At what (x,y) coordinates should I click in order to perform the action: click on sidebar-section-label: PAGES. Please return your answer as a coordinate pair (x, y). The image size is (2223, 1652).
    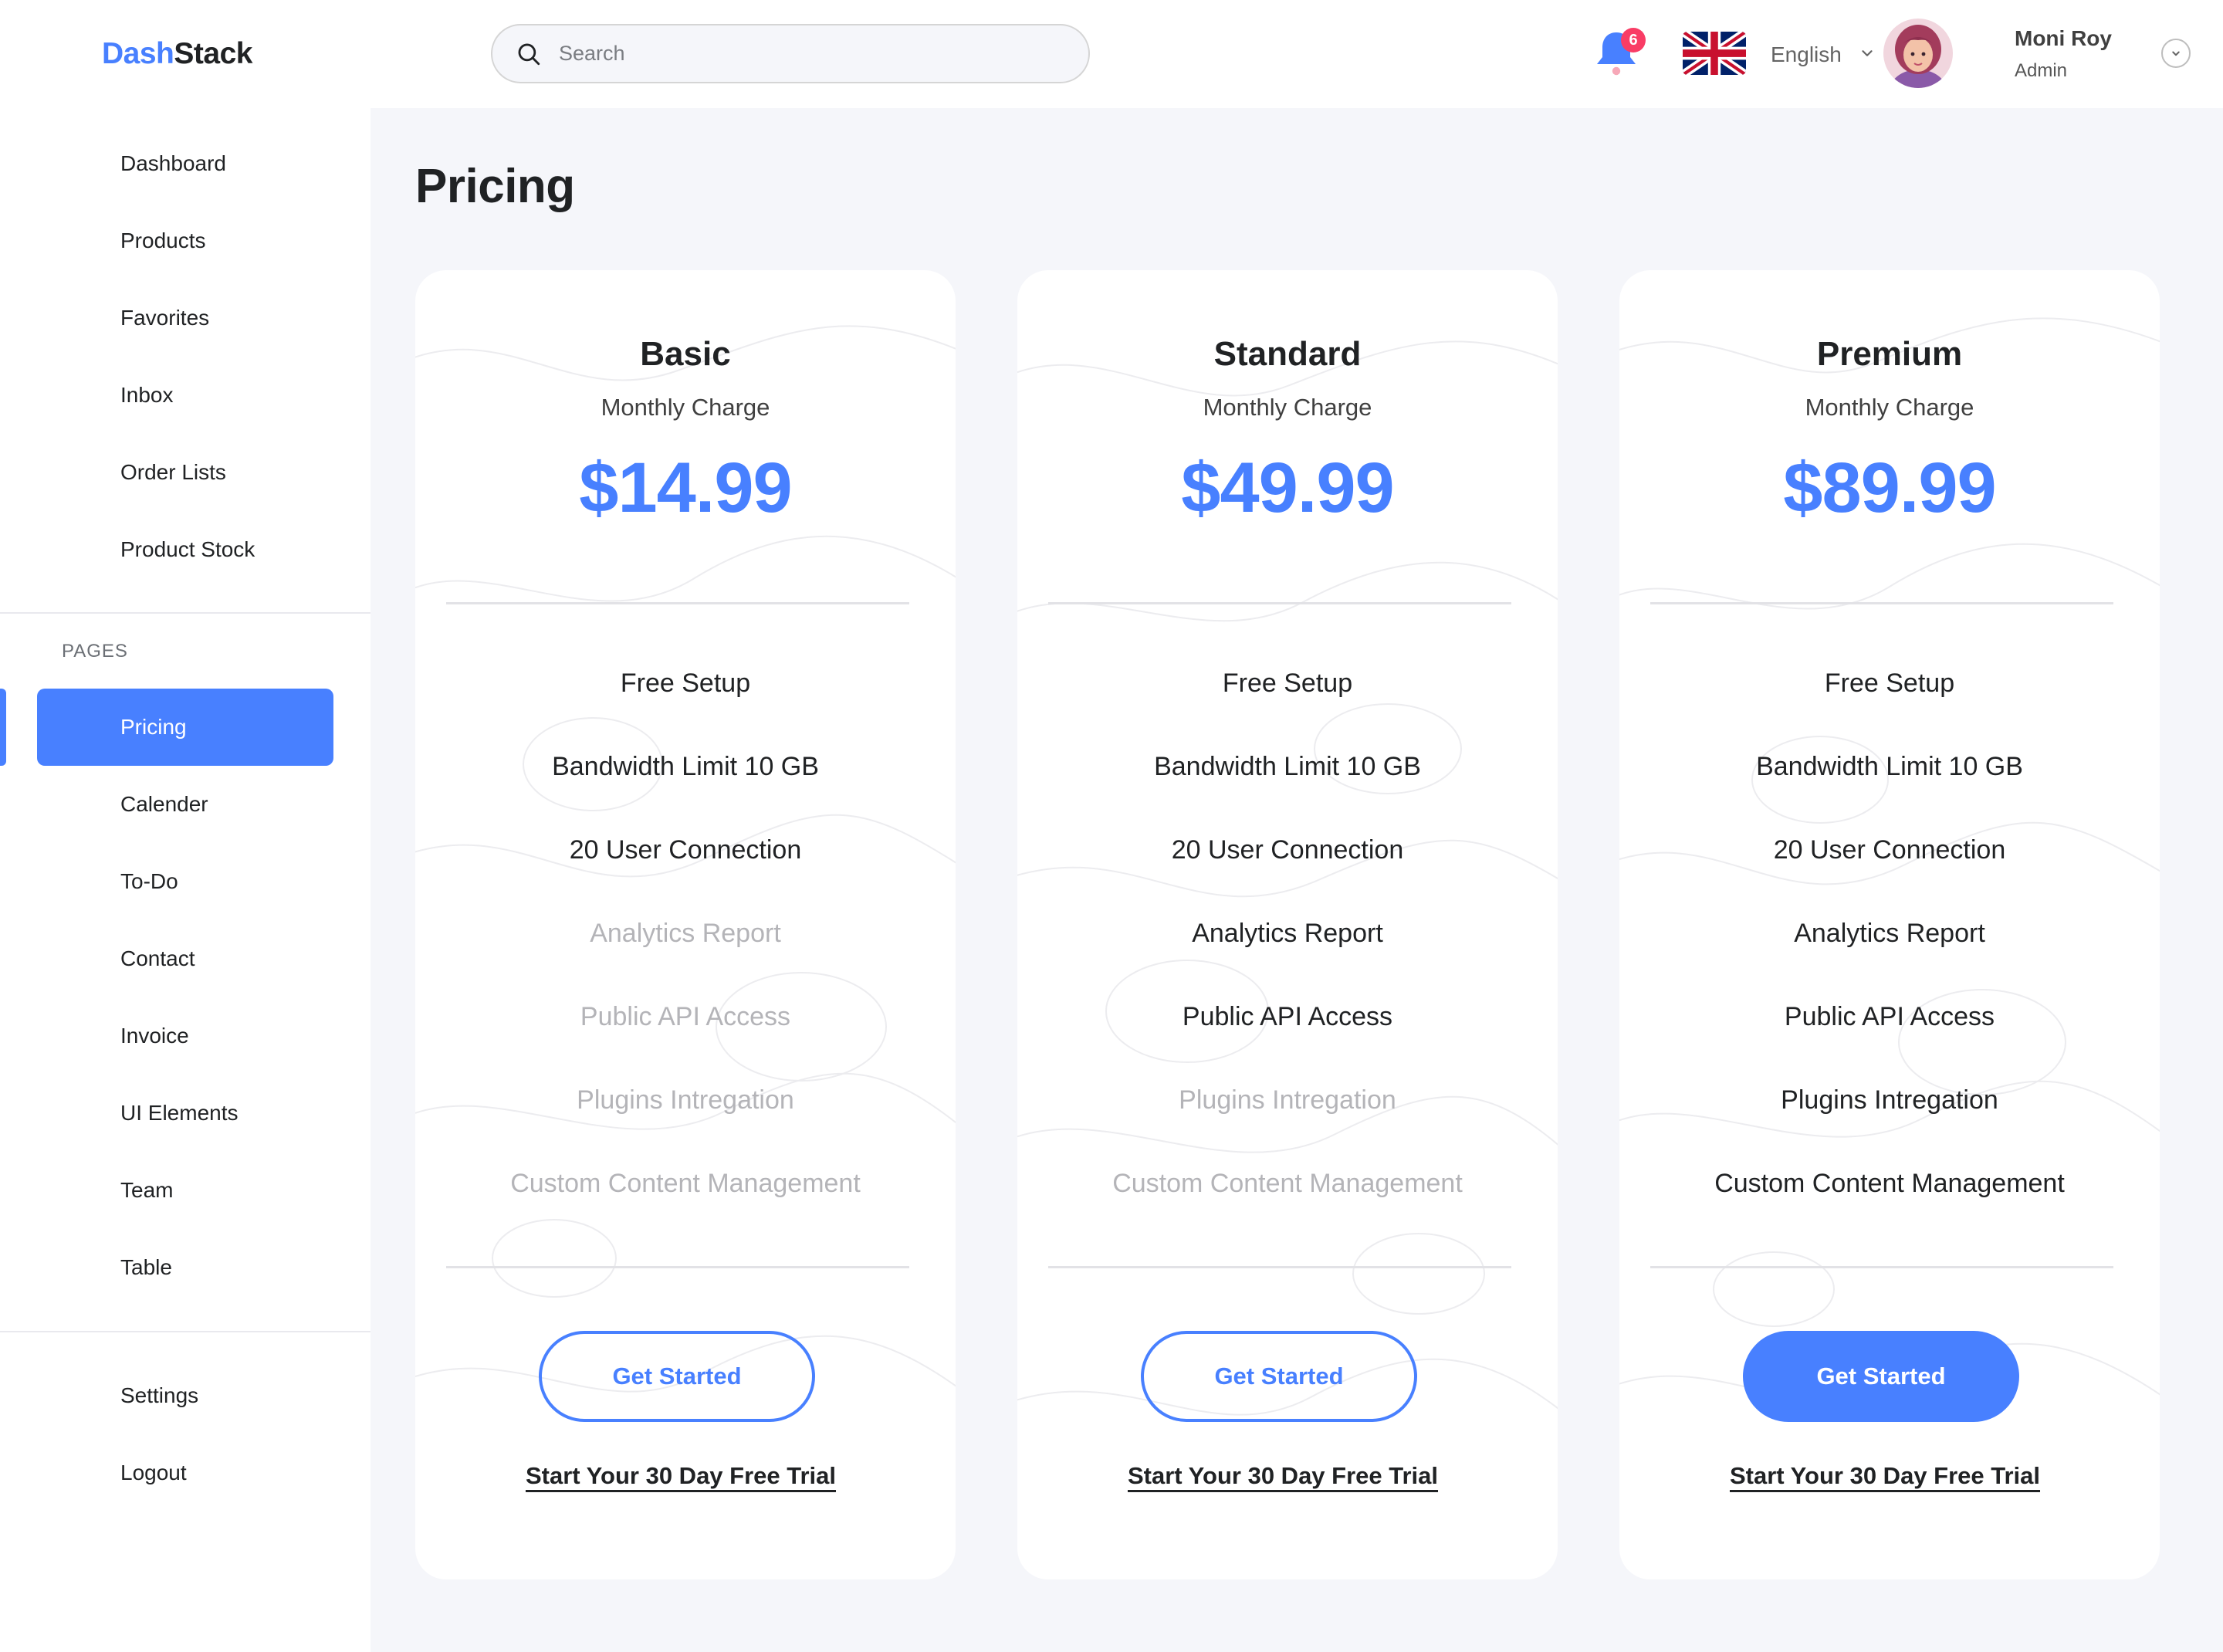
    Looking at the image, I should click on (95, 651).